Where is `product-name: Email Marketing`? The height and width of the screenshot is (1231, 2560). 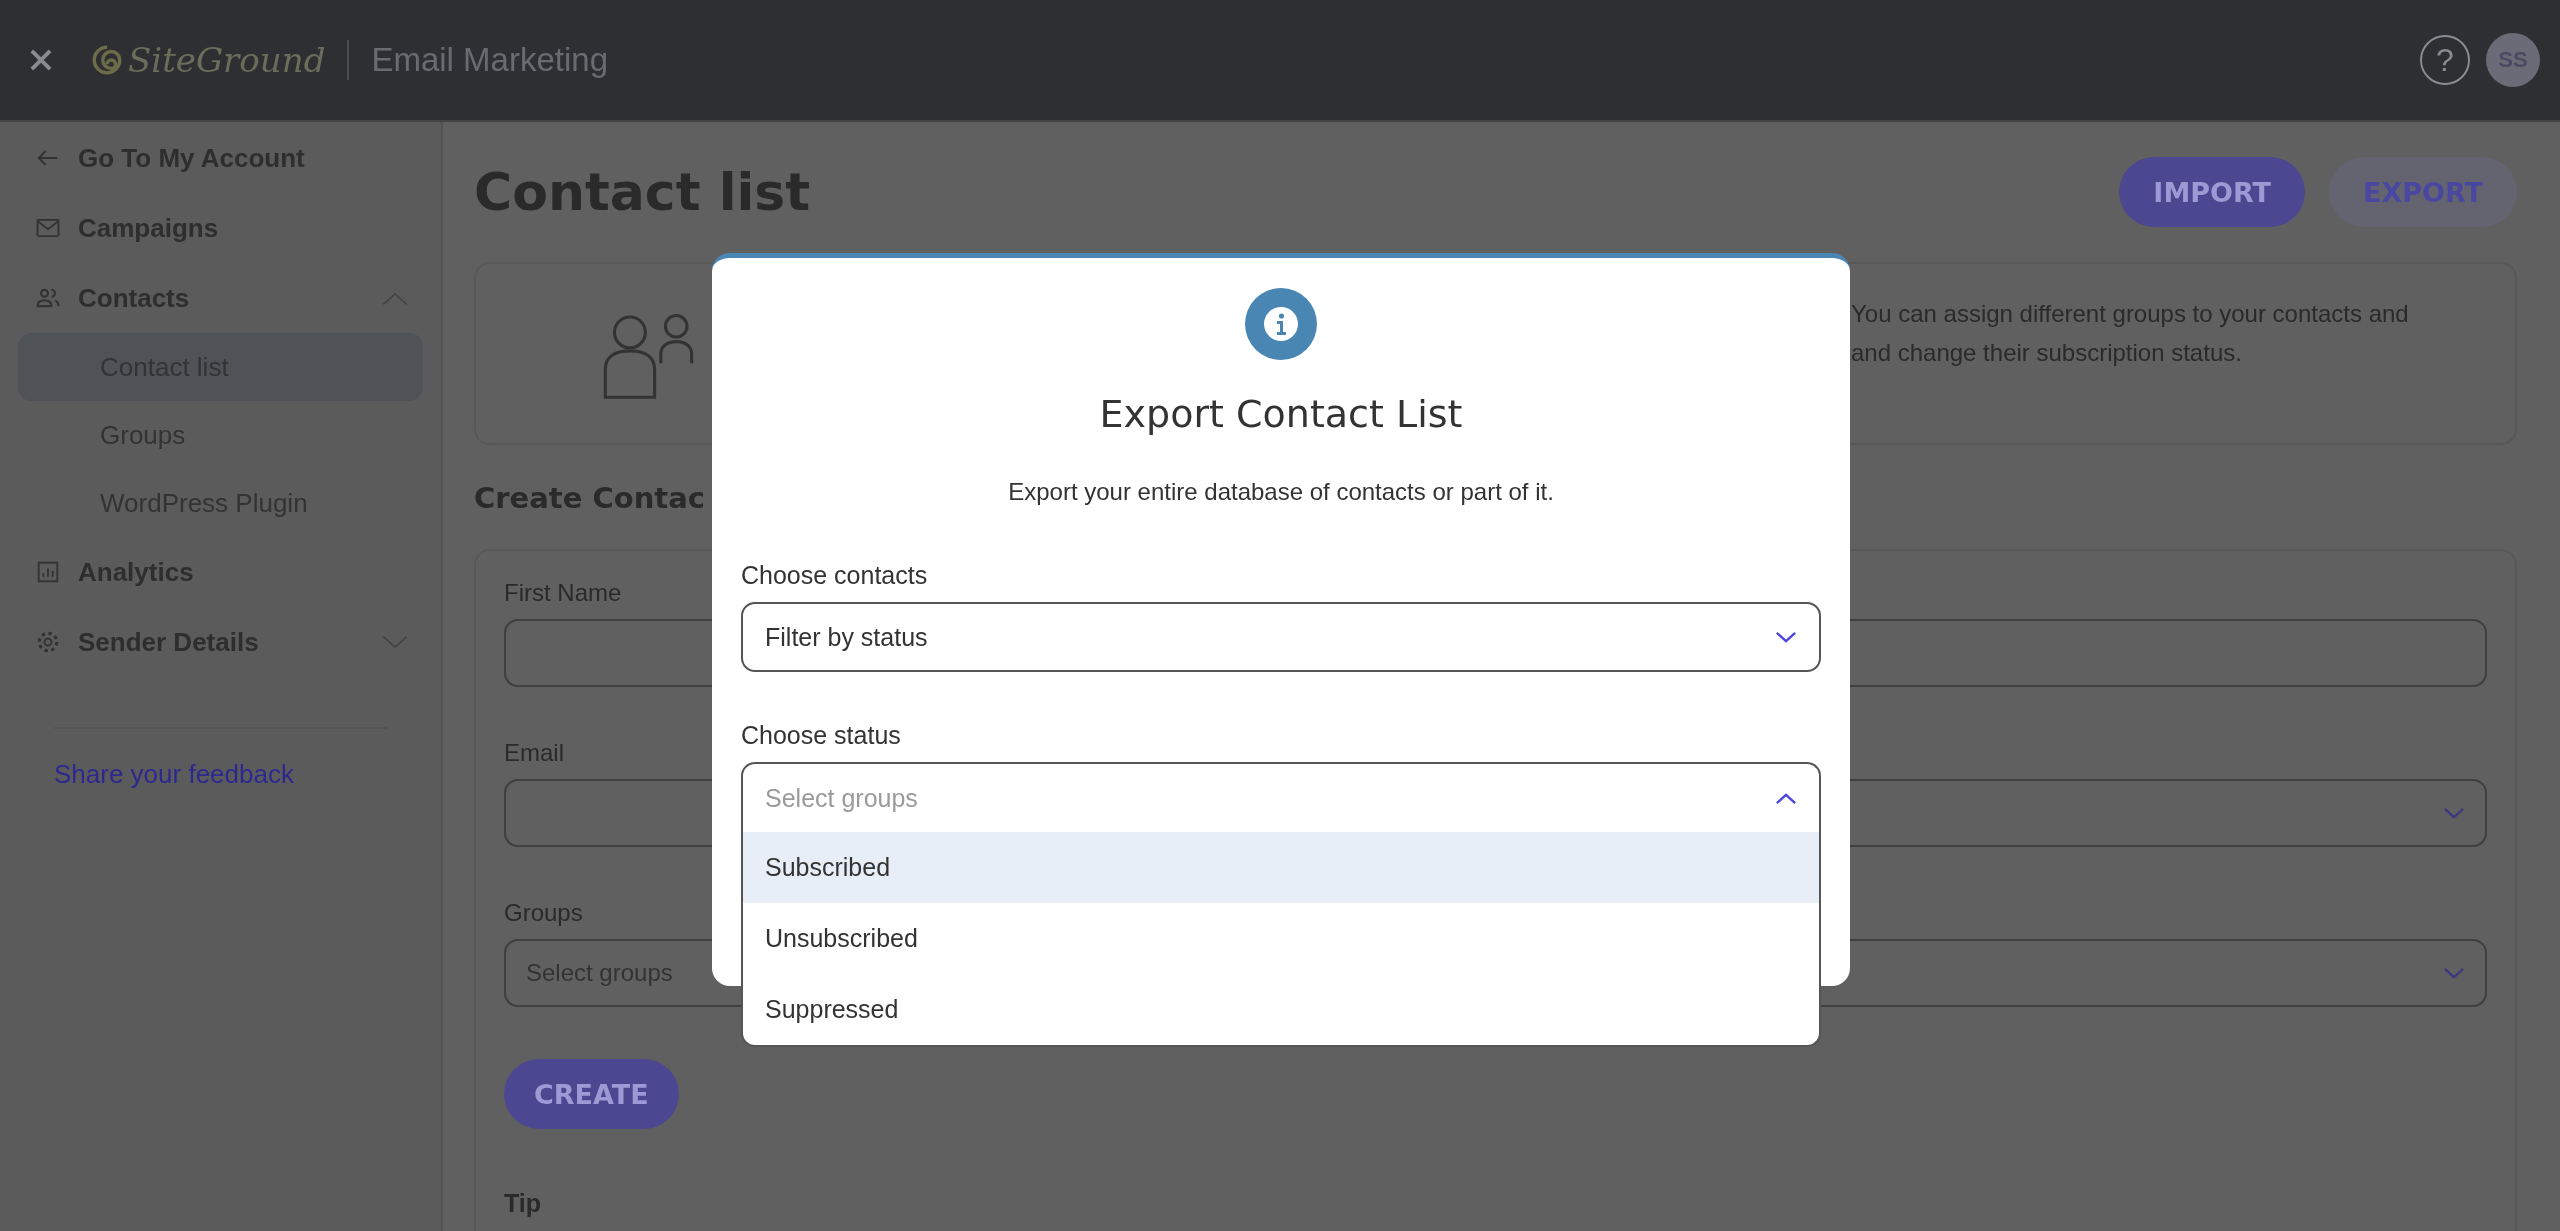 product-name: Email Marketing is located at coordinates (489, 60).